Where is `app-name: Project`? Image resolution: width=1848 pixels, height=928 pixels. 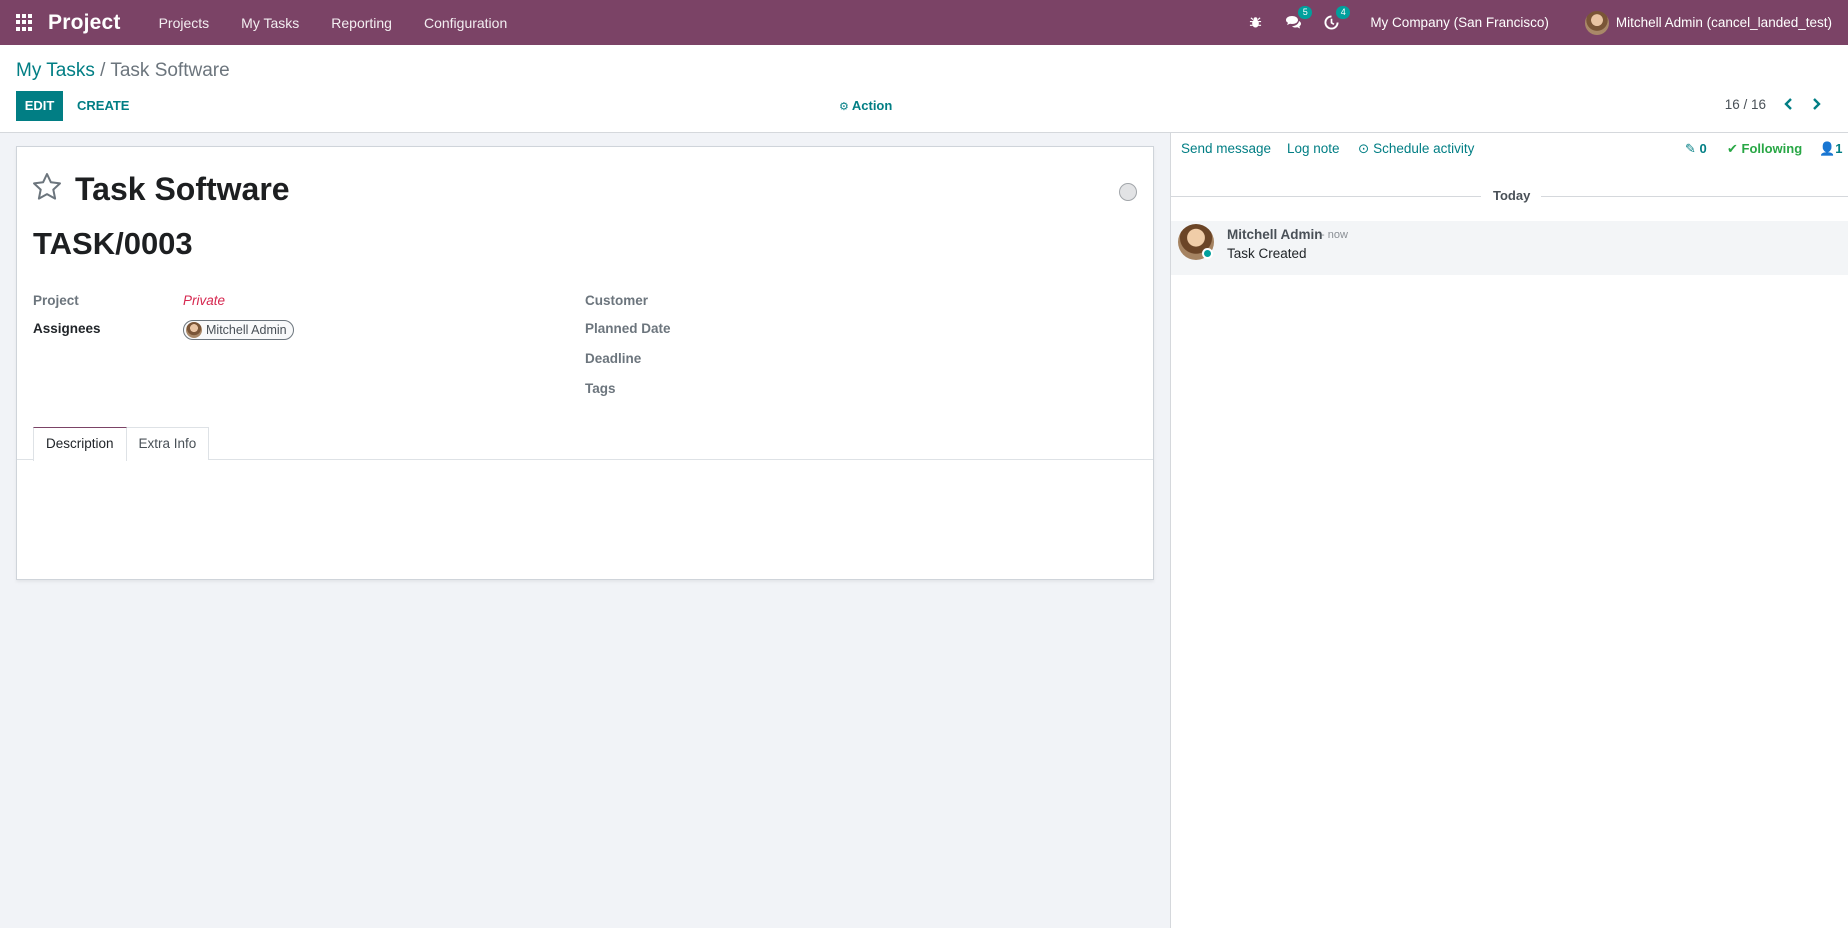 app-name: Project is located at coordinates (84, 23).